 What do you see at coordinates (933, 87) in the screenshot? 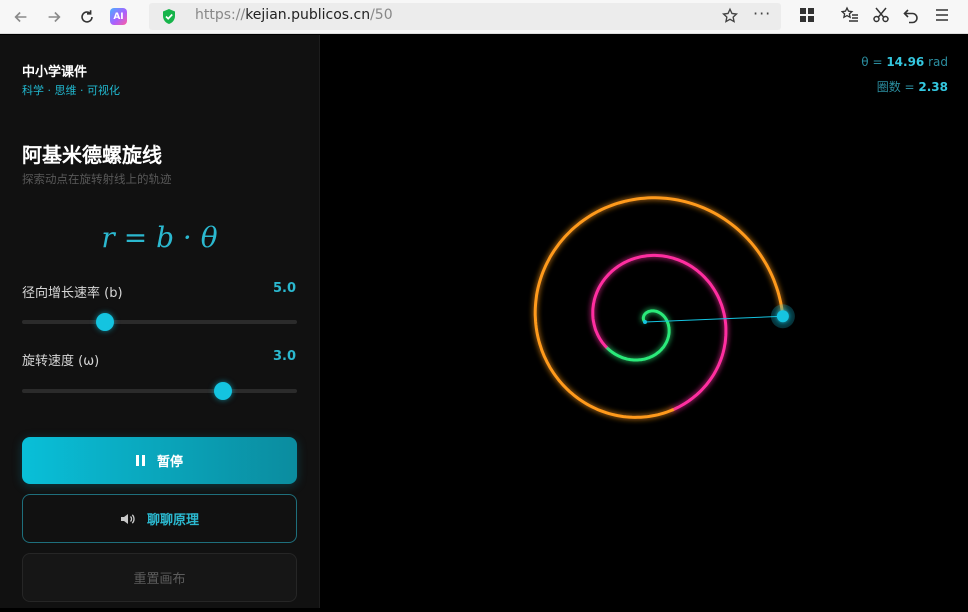
I see `turns-value: 2.38` at bounding box center [933, 87].